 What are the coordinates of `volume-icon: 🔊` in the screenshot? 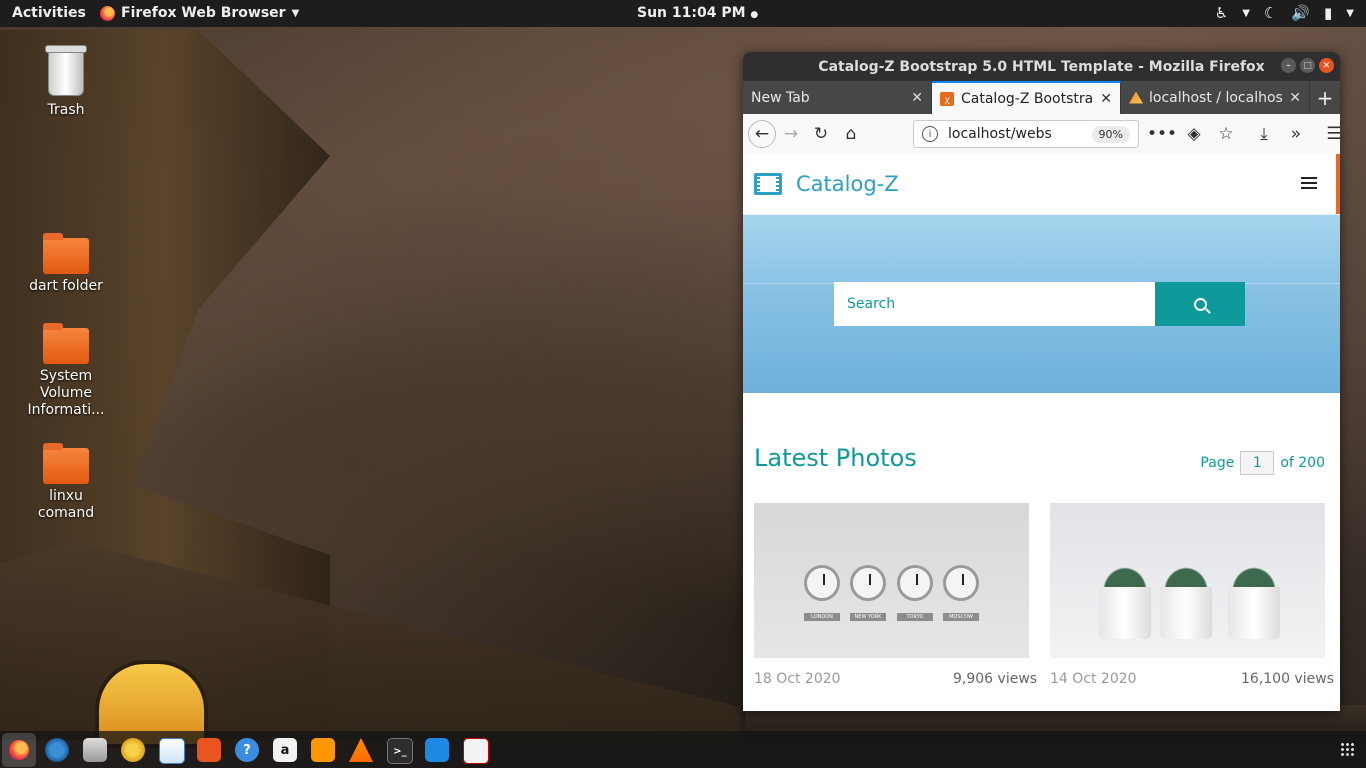 It's located at (1300, 13).